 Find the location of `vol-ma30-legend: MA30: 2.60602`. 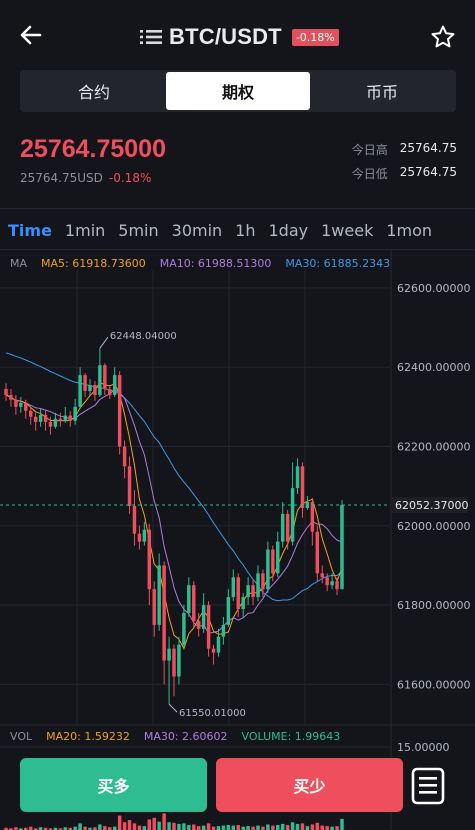

vol-ma30-legend: MA30: 2.60602 is located at coordinates (185, 736).